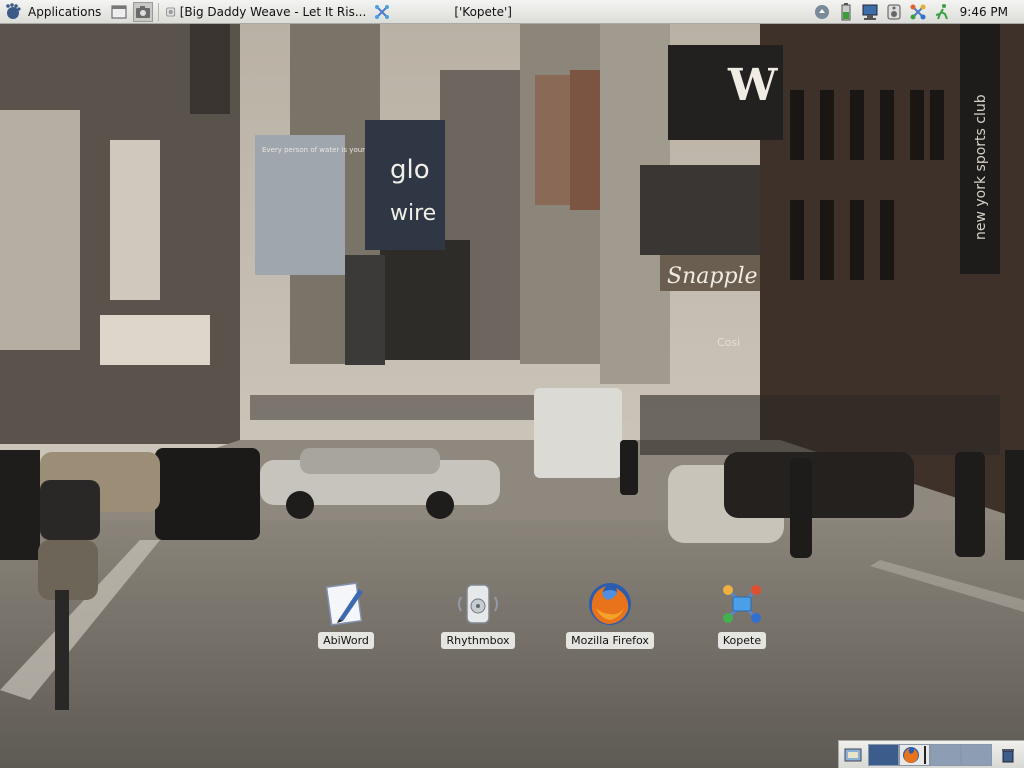 Image resolution: width=1024 pixels, height=768 pixels. What do you see at coordinates (925, 754) in the screenshot?
I see `workspace-window-marker` at bounding box center [925, 754].